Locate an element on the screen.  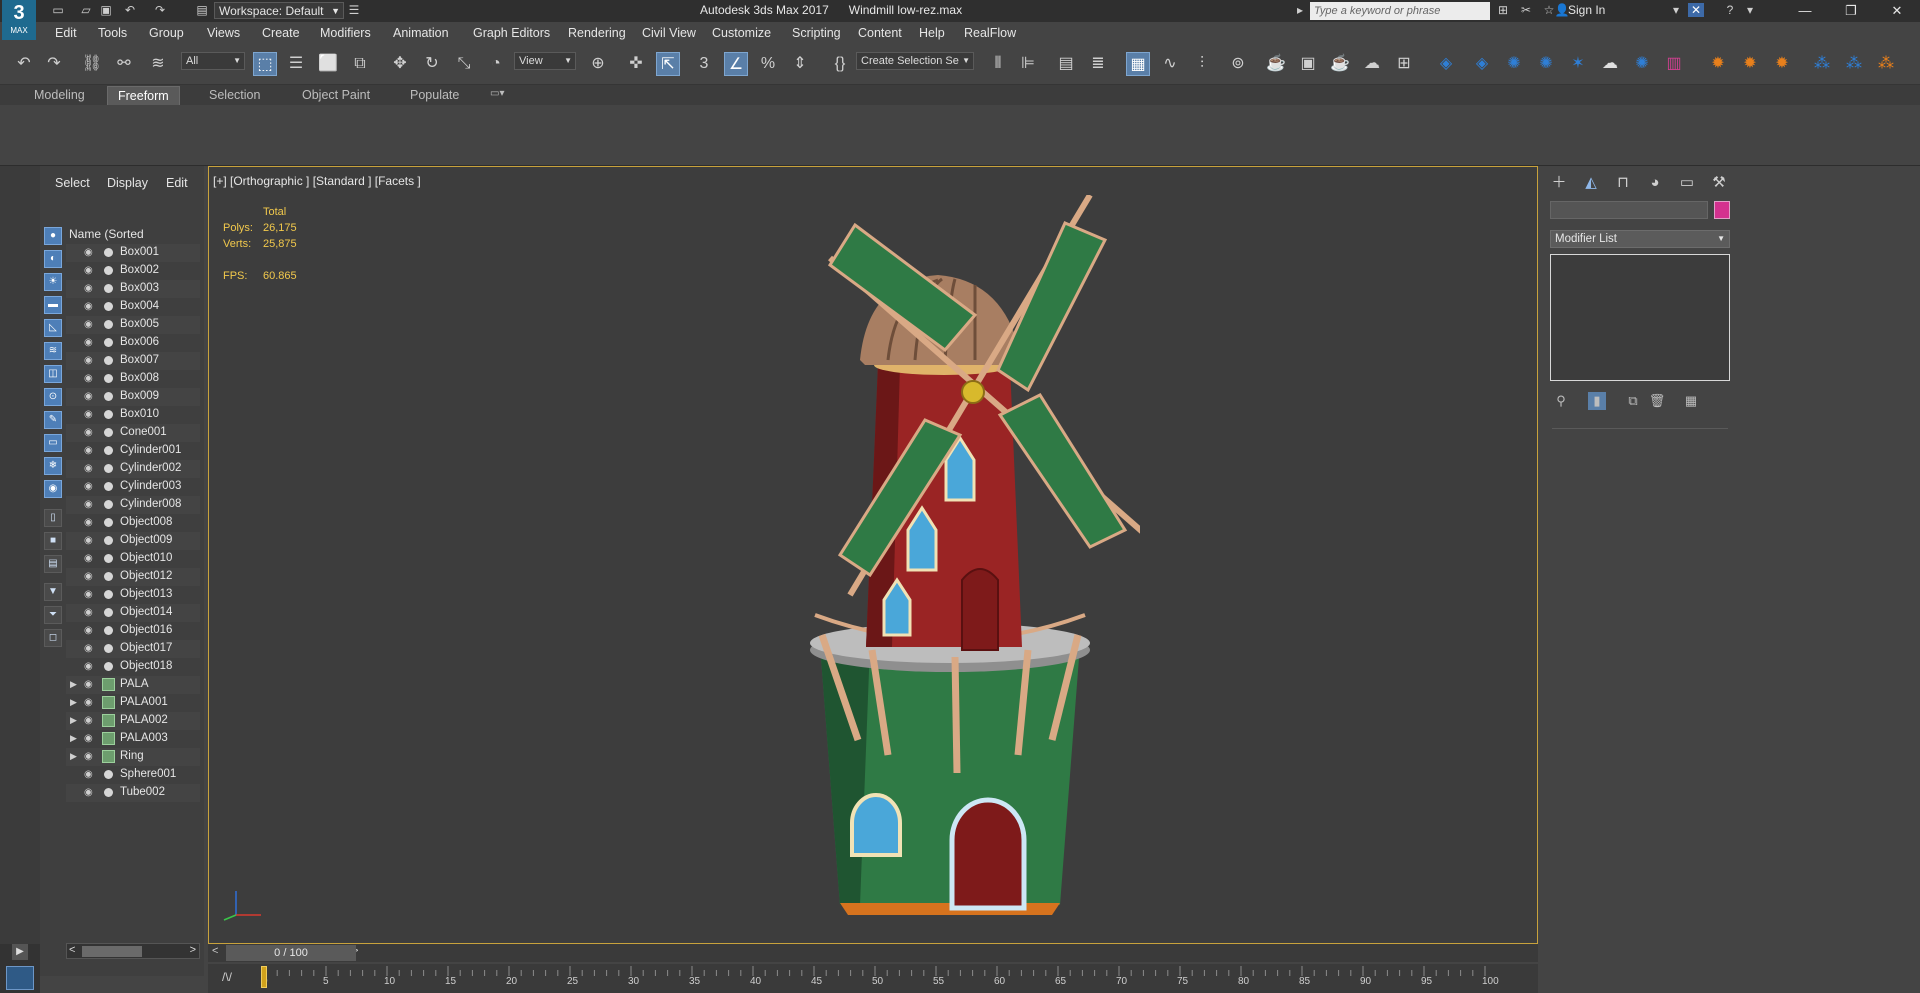
display-geometry-icon: ● is located at coordinates (53, 236).